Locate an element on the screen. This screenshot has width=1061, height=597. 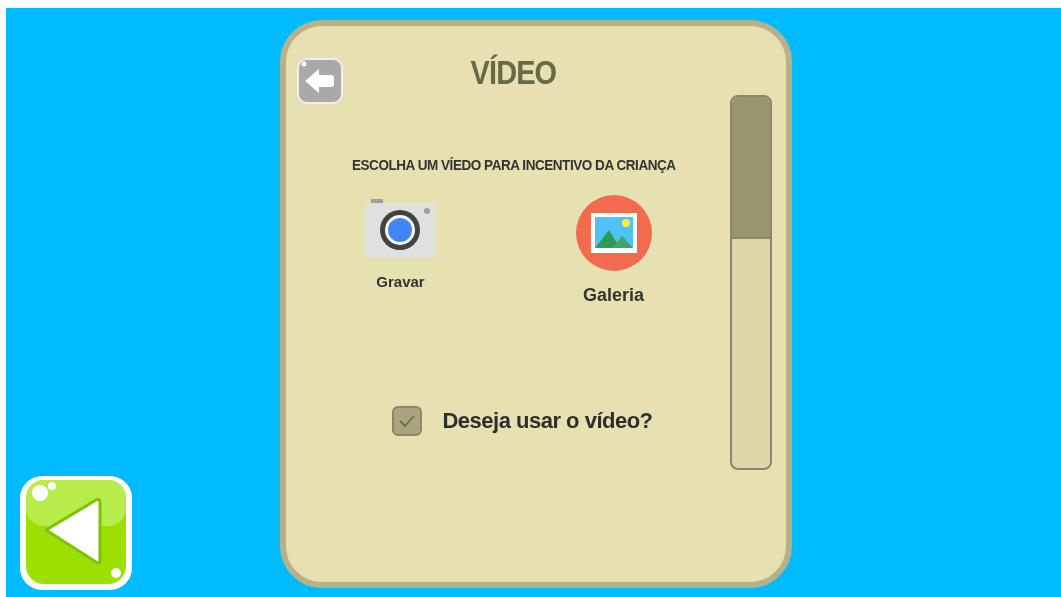
prompt-text: ESCOLHA UM VÍEDO PARA INCENTIVO DA CRIANÇA is located at coordinates (513, 164).